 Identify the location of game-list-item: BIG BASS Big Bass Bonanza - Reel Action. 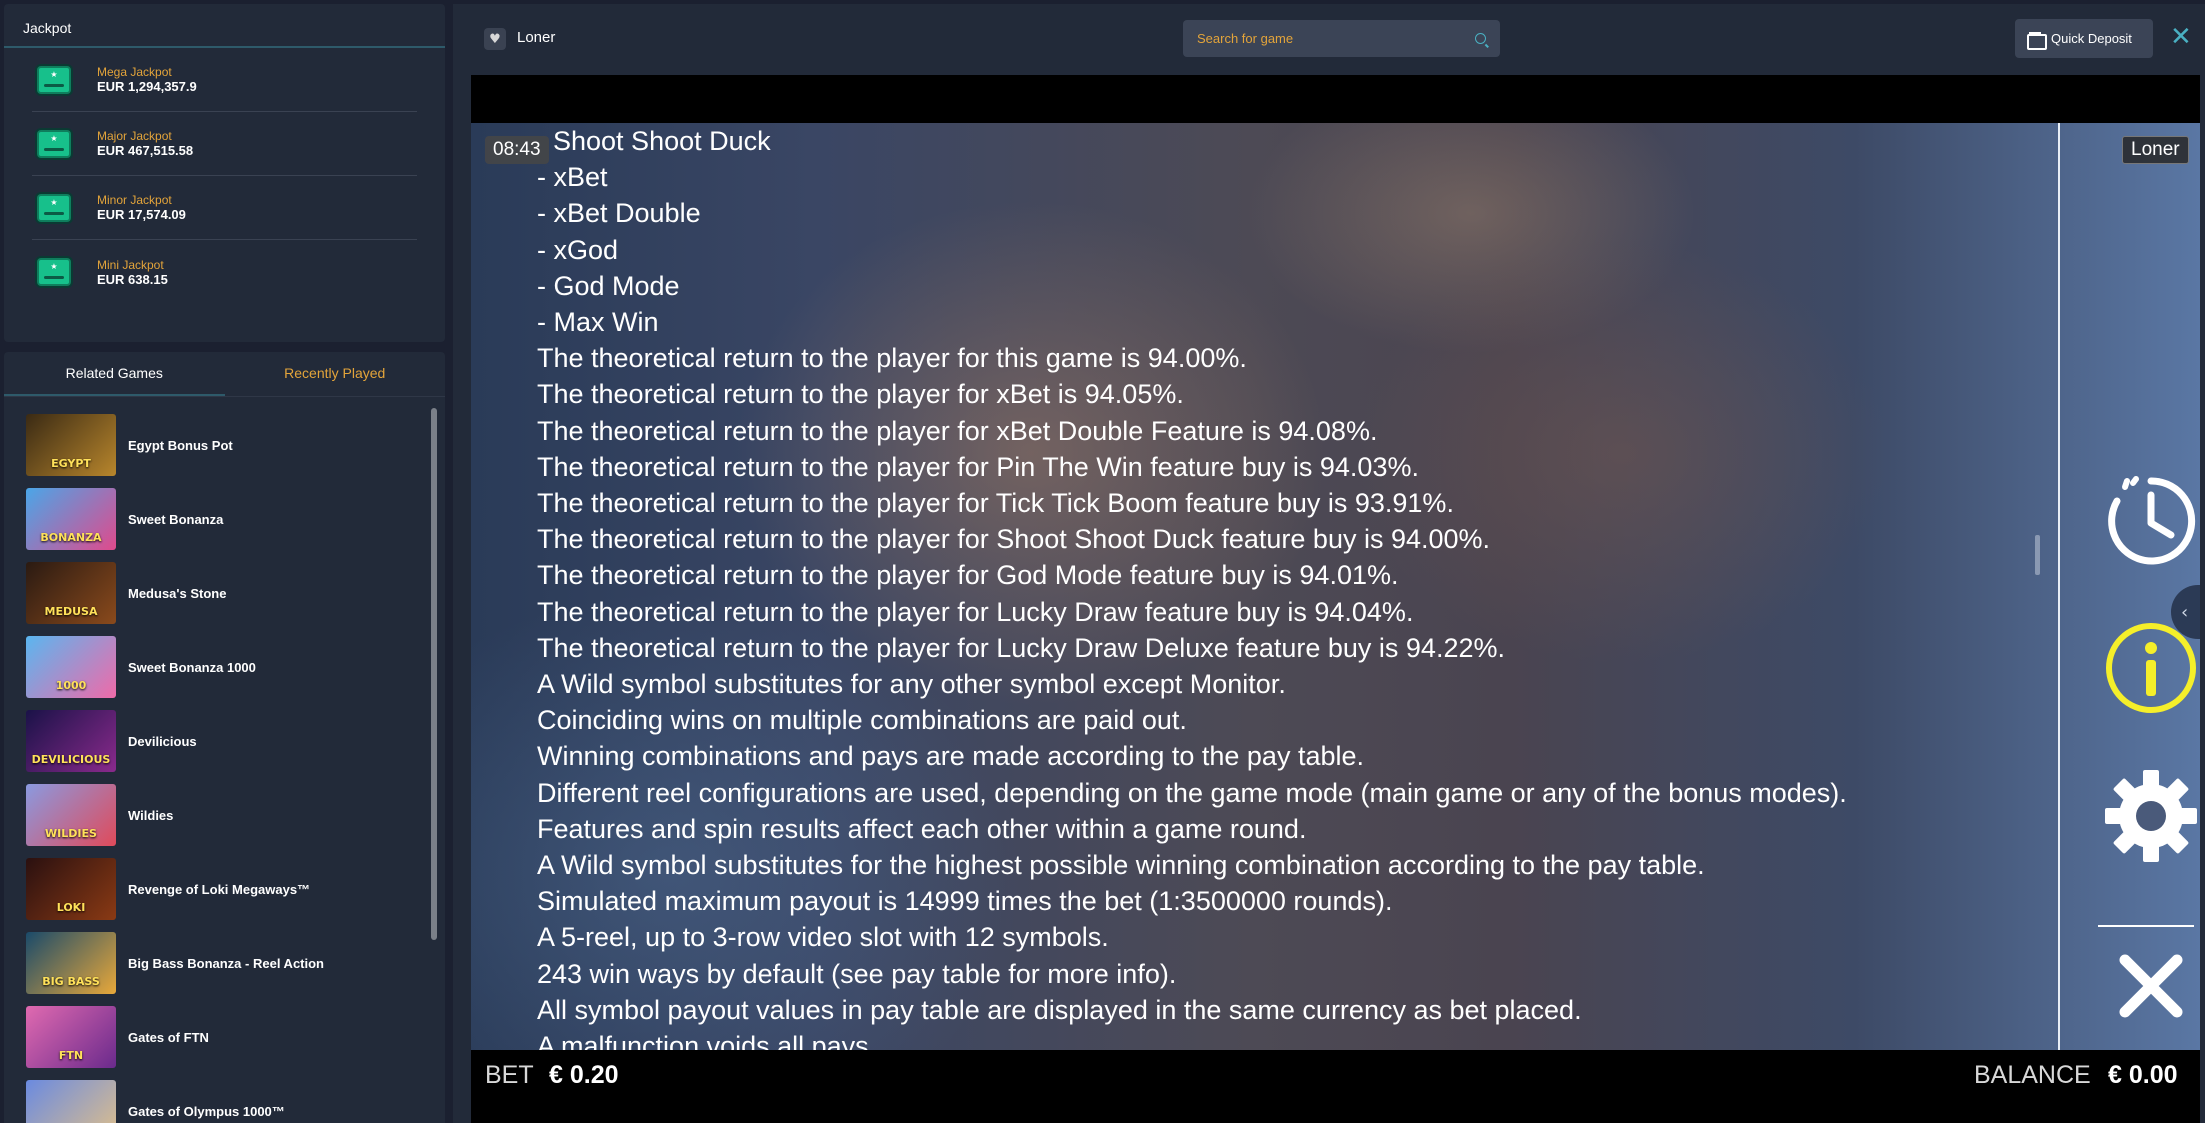
(218, 963).